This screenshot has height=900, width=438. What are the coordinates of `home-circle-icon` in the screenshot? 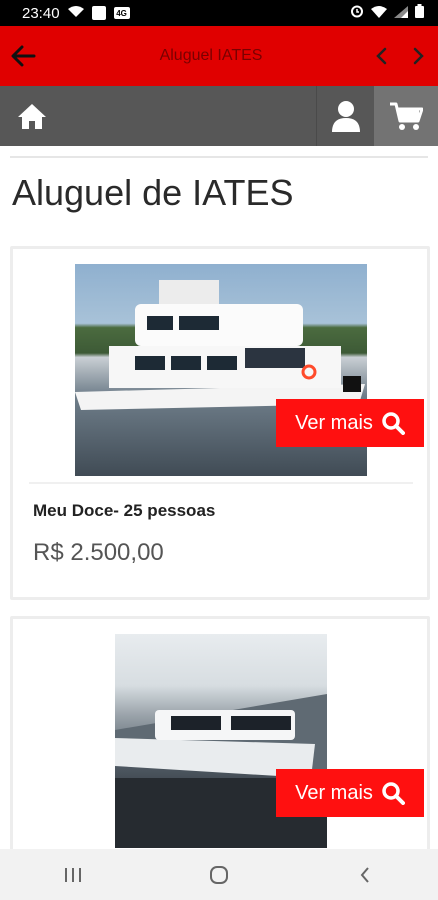 It's located at (219, 874).